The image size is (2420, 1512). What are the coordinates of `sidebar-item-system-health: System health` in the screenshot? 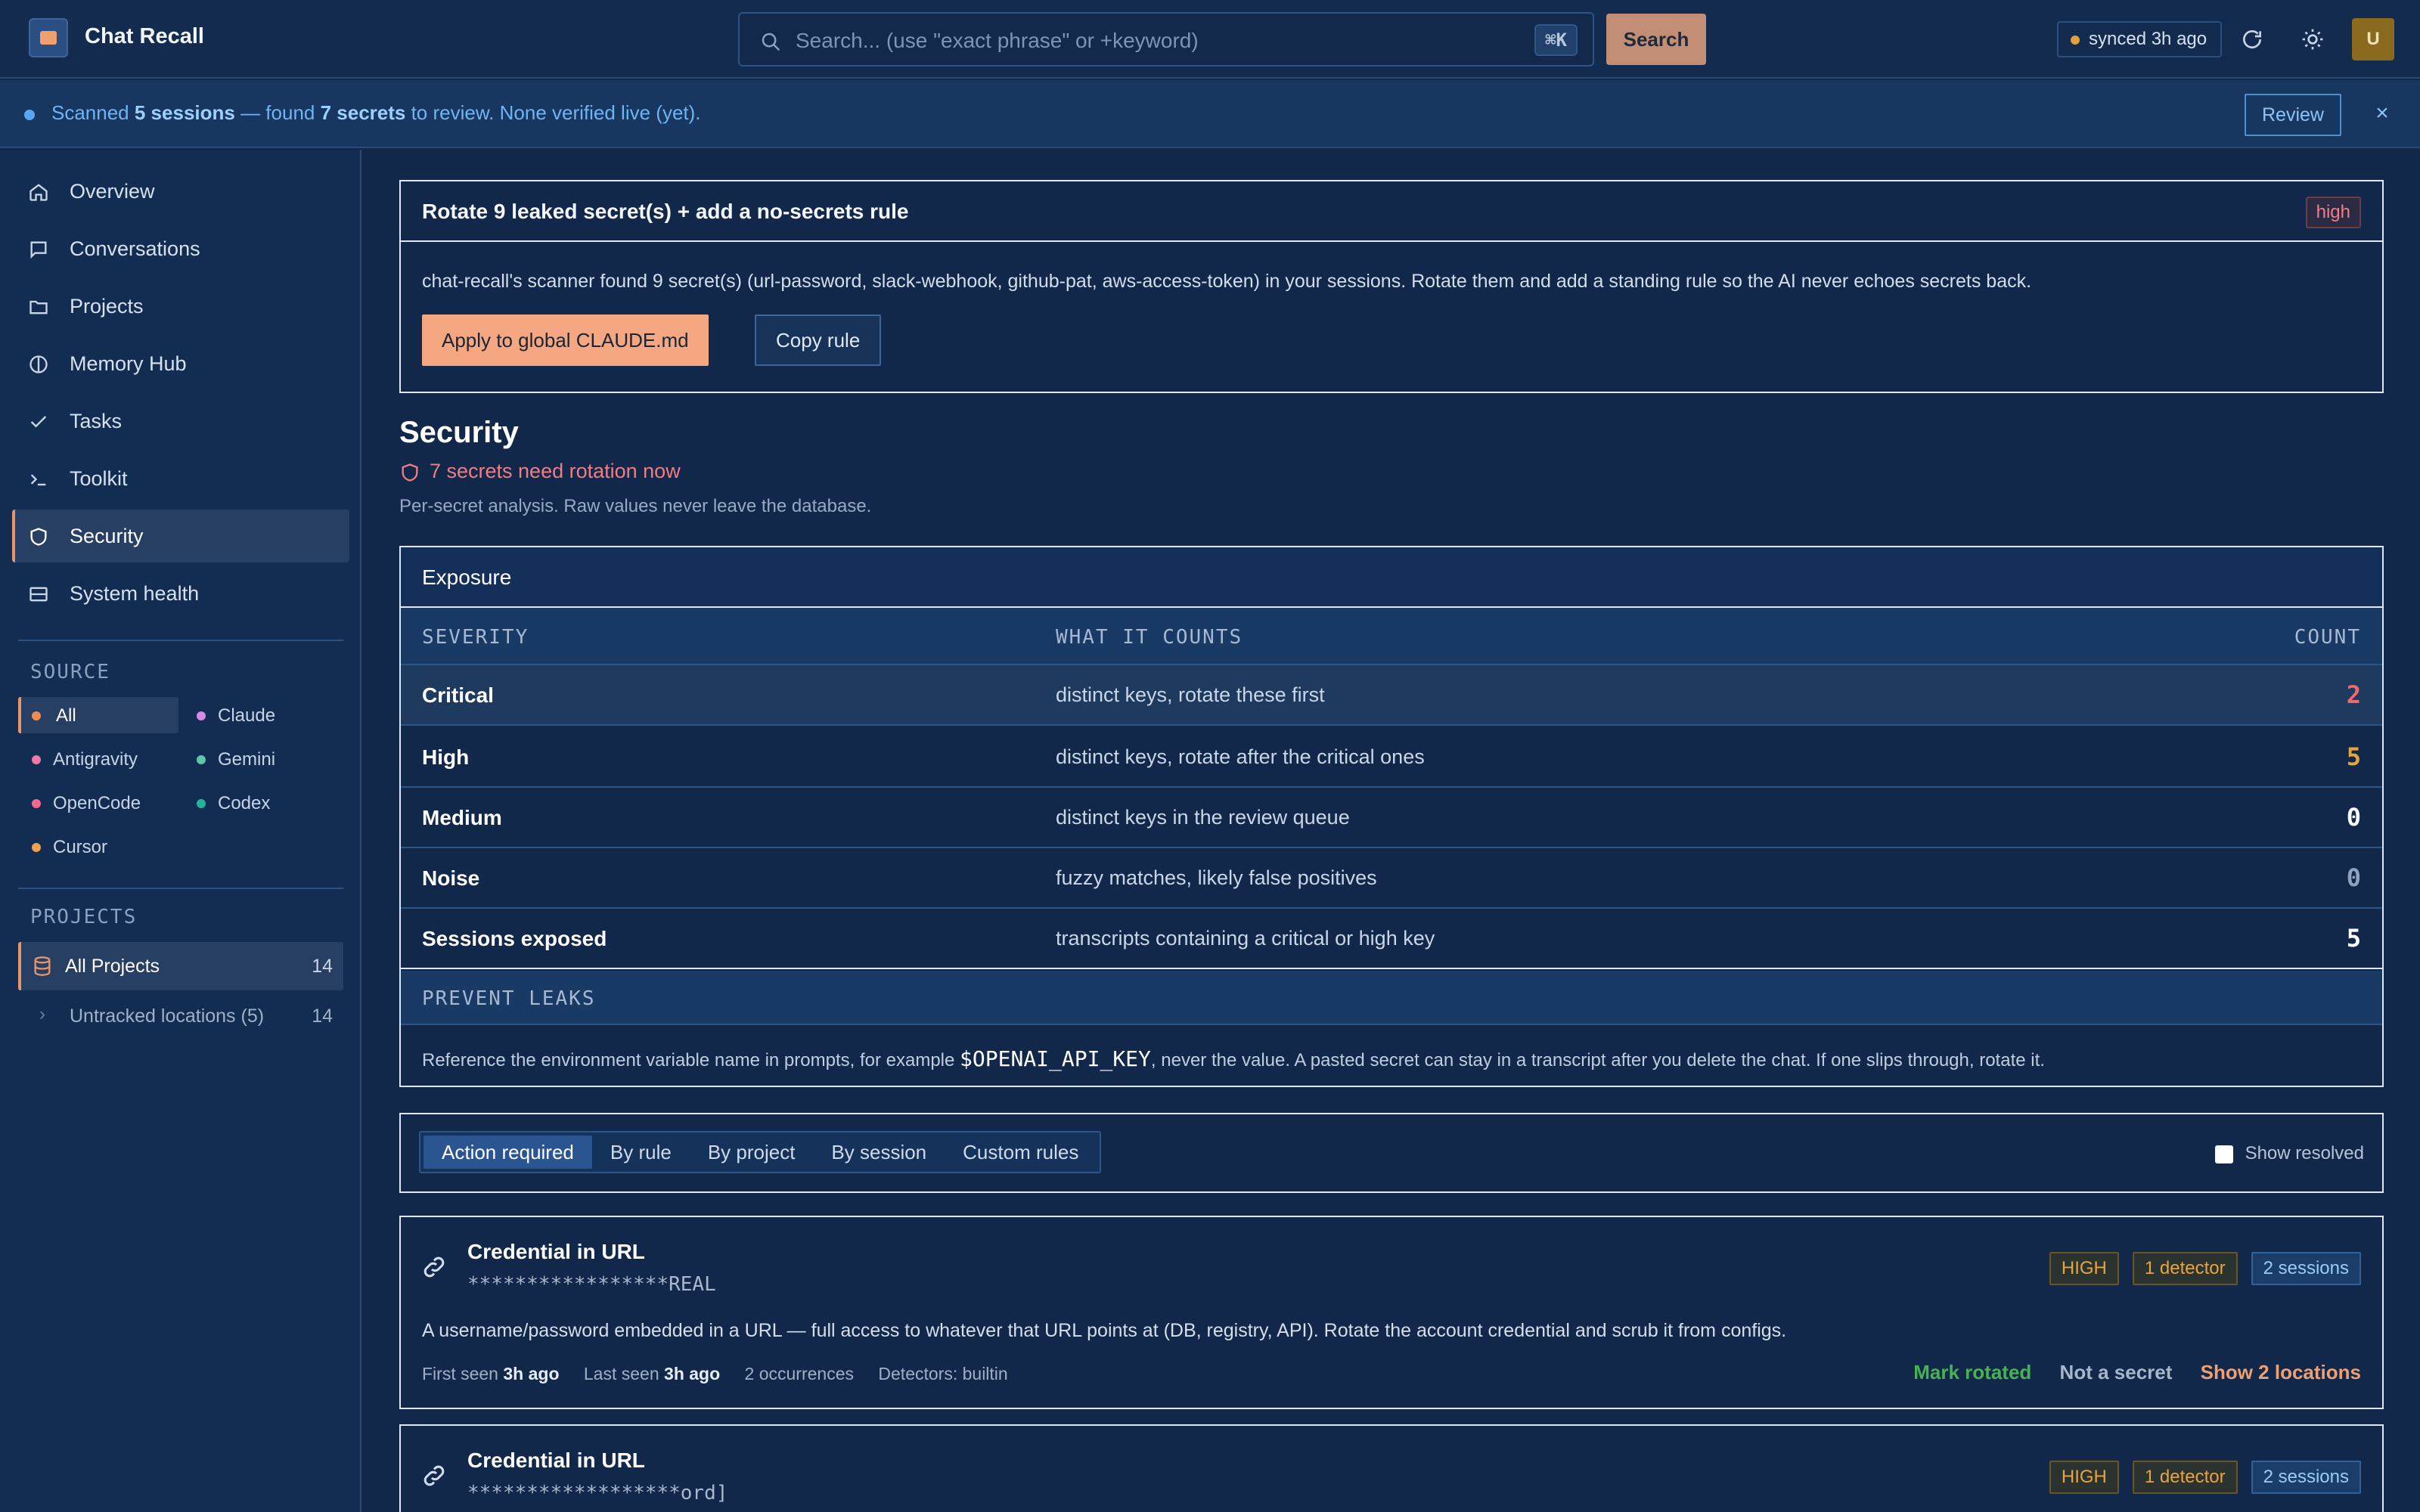 It's located at (180, 593).